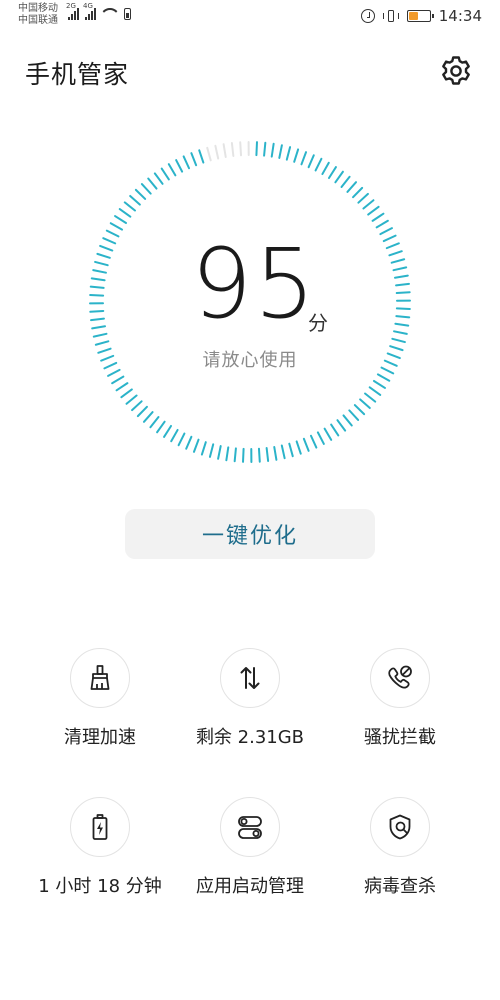 This screenshot has width=500, height=1000. I want to click on carrier-2-label: 中国联通, so click(38, 20).